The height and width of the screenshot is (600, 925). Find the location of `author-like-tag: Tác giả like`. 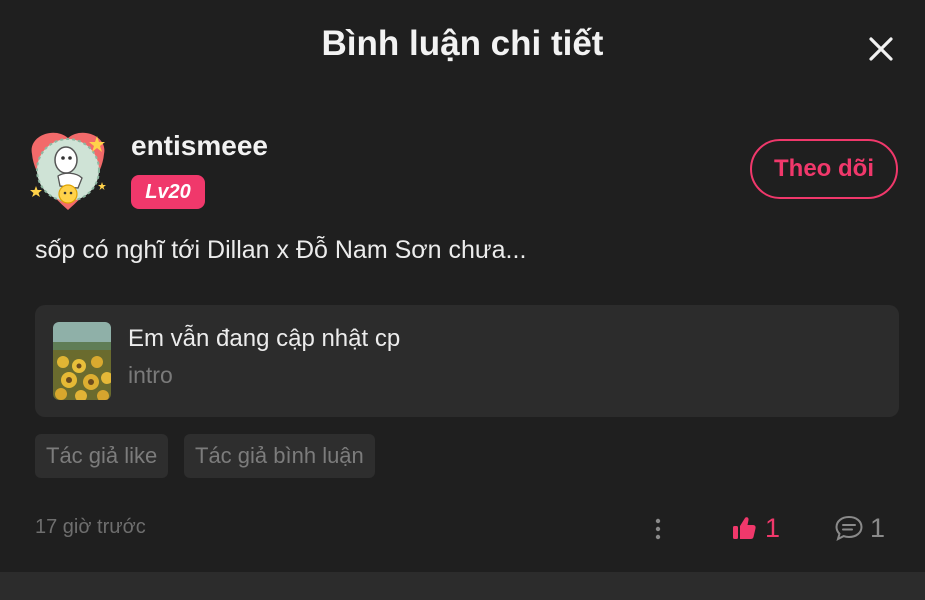

author-like-tag: Tác giả like is located at coordinates (102, 456).